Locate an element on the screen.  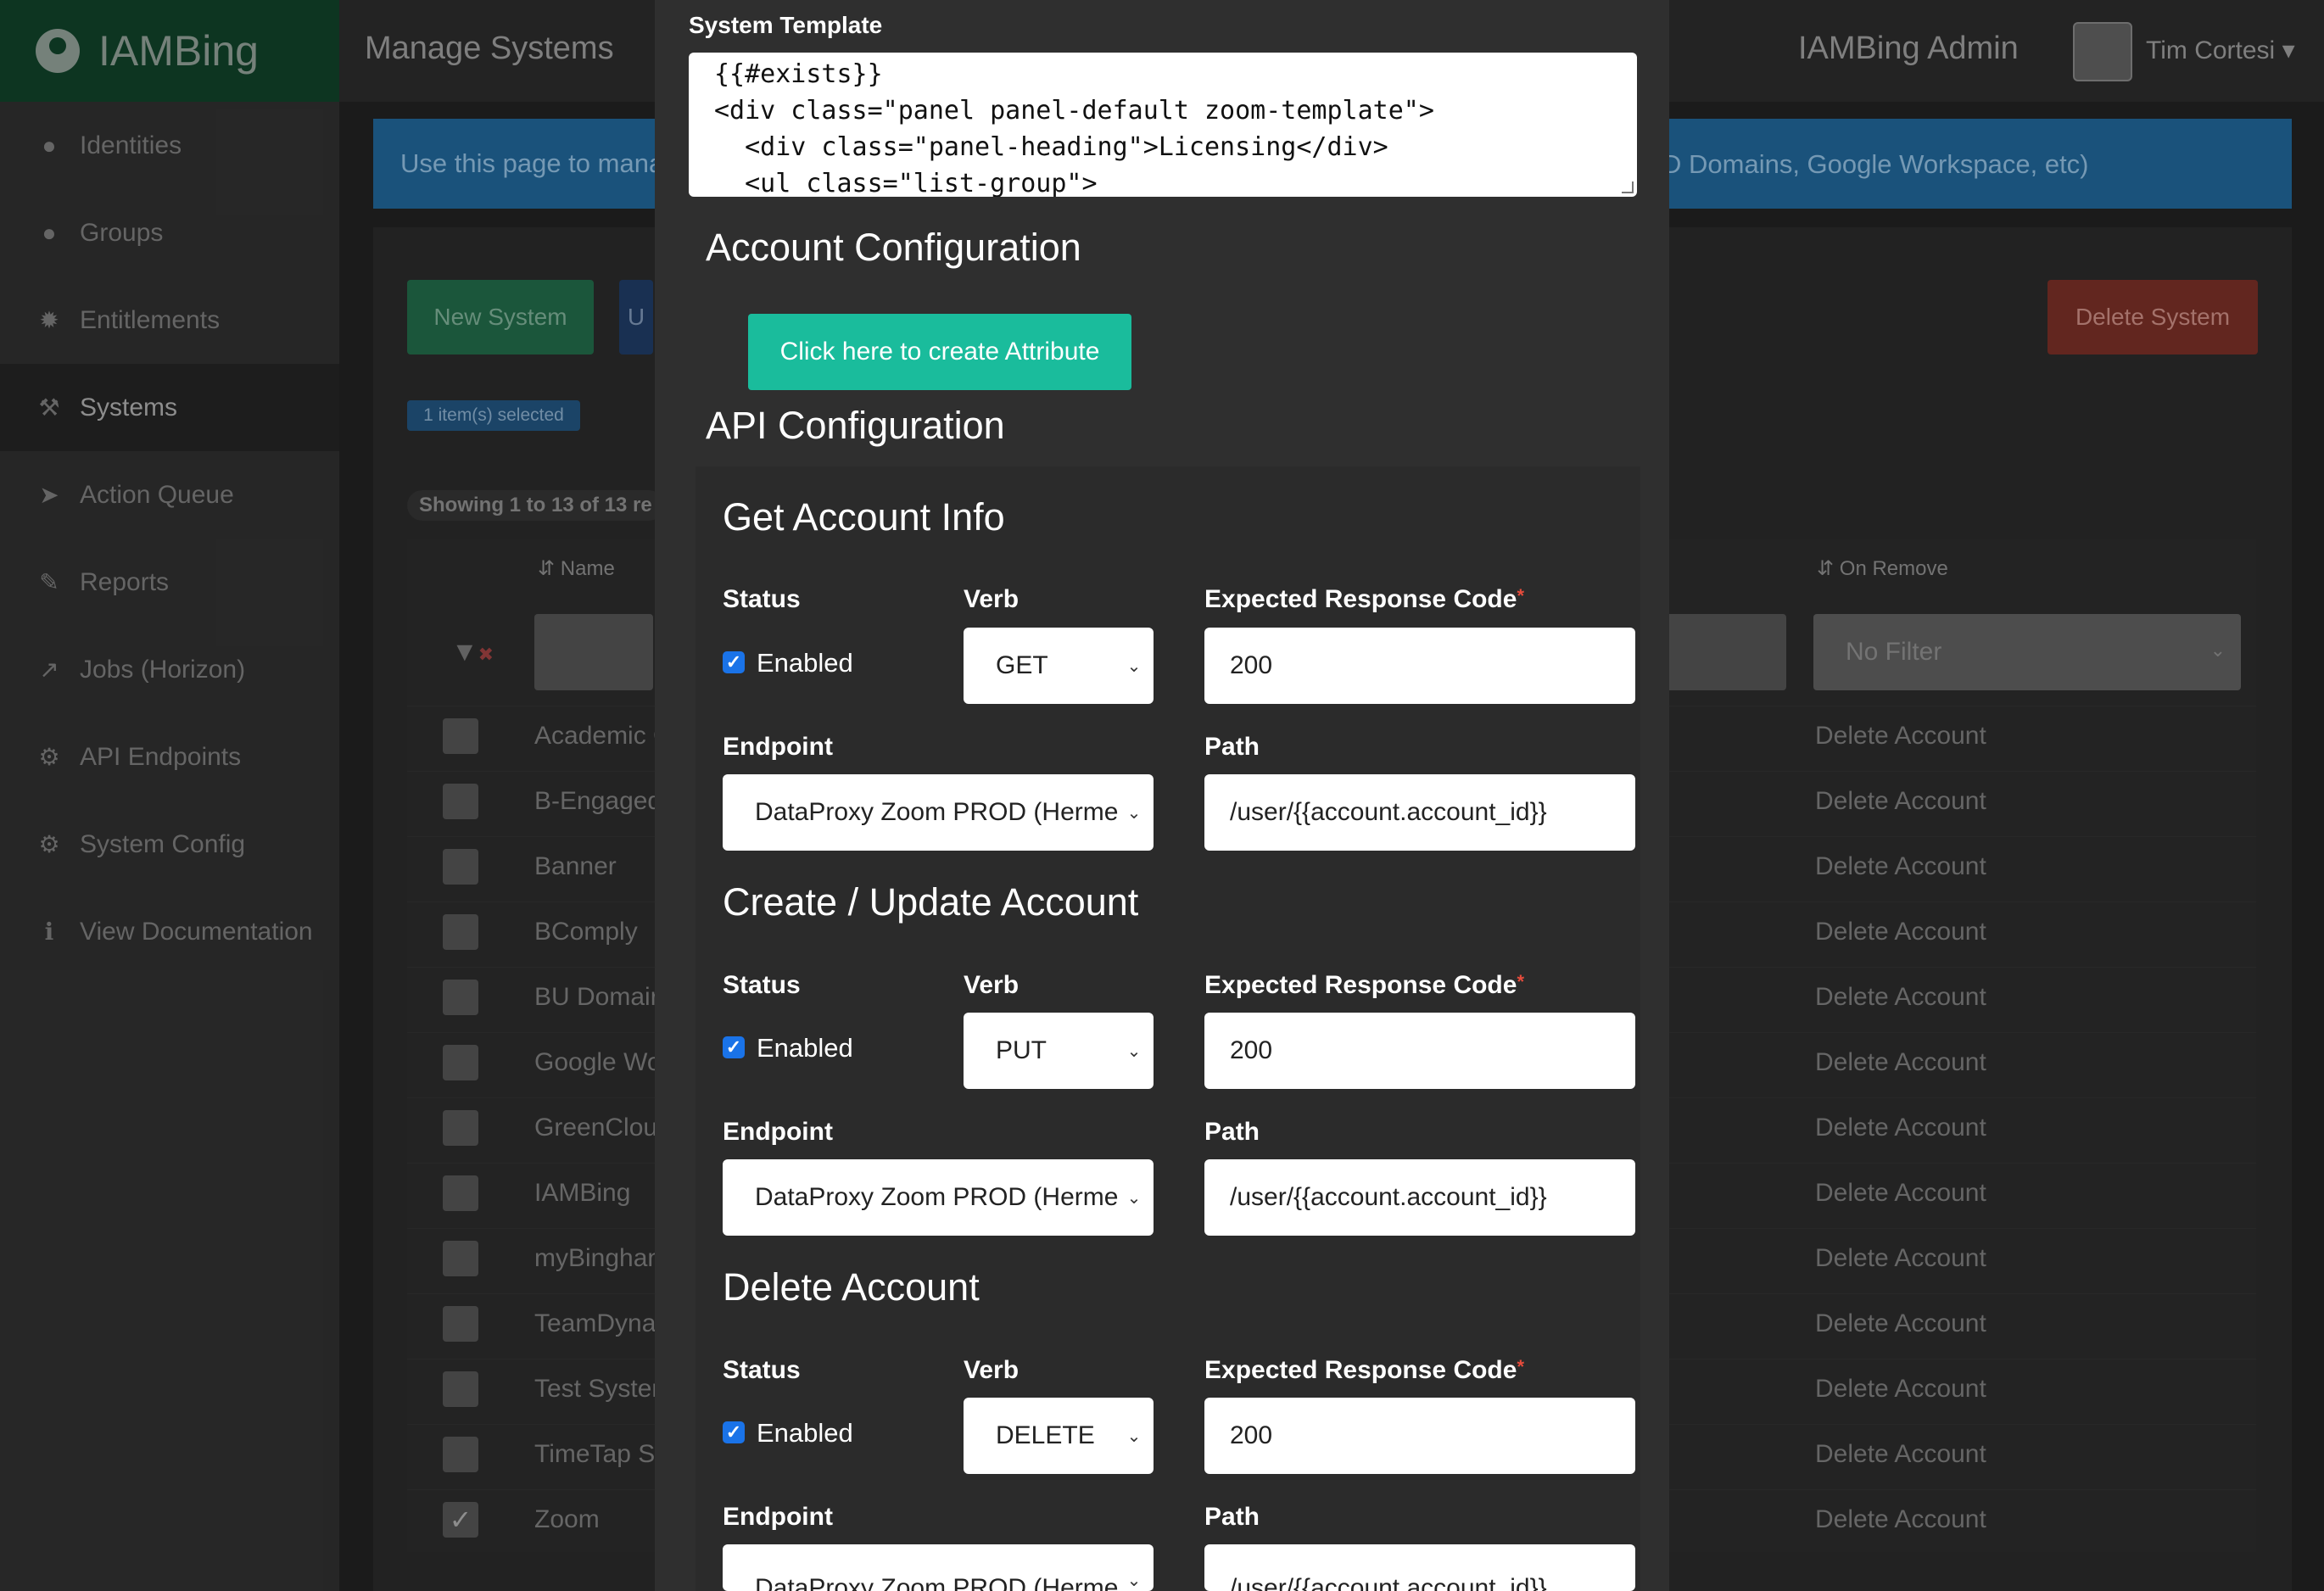
path-value: /user/{{account.account_id}} is located at coordinates (1388, 1582).